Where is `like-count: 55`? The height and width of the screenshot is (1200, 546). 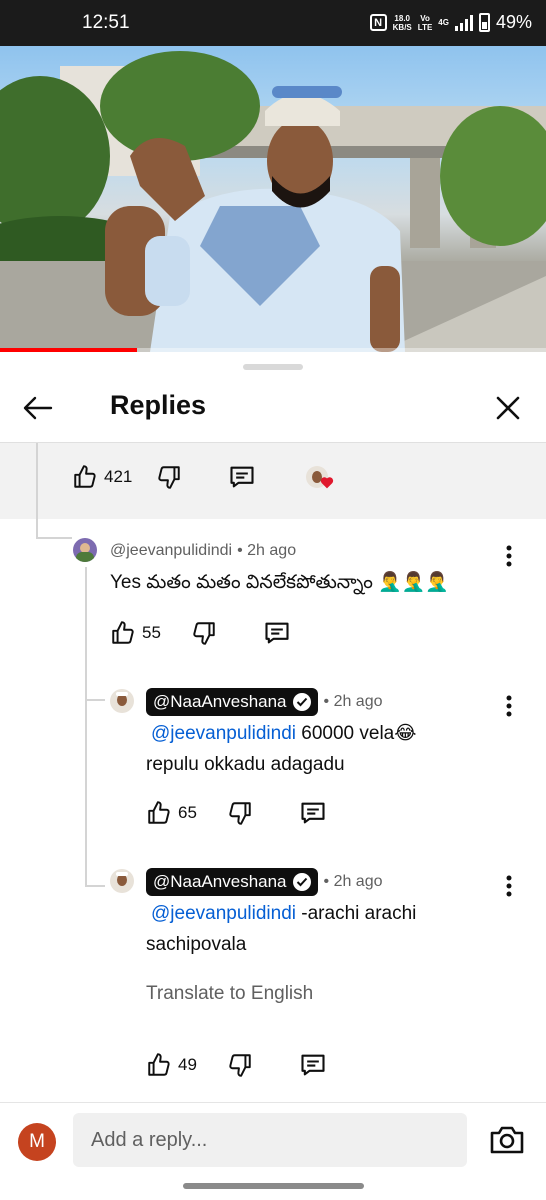 like-count: 55 is located at coordinates (151, 632).